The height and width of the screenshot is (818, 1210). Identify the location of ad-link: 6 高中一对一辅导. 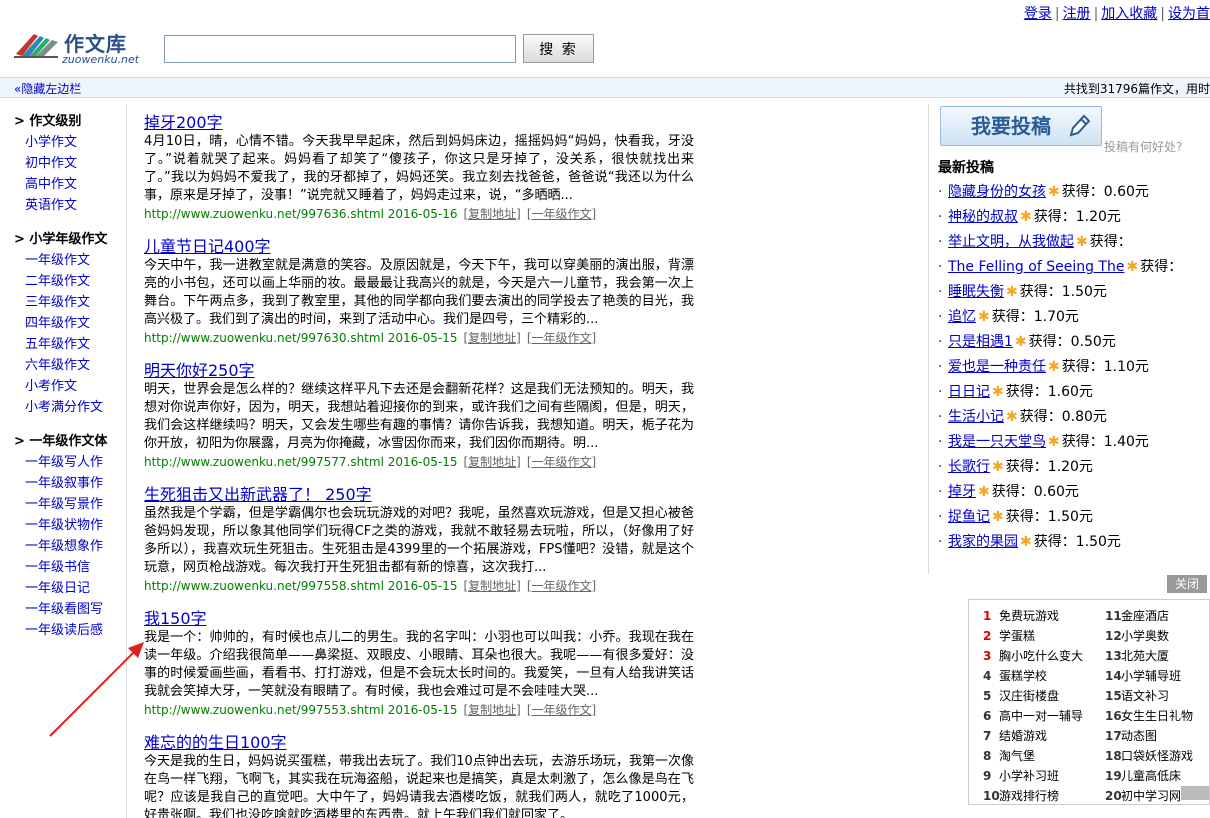
(1043, 716).